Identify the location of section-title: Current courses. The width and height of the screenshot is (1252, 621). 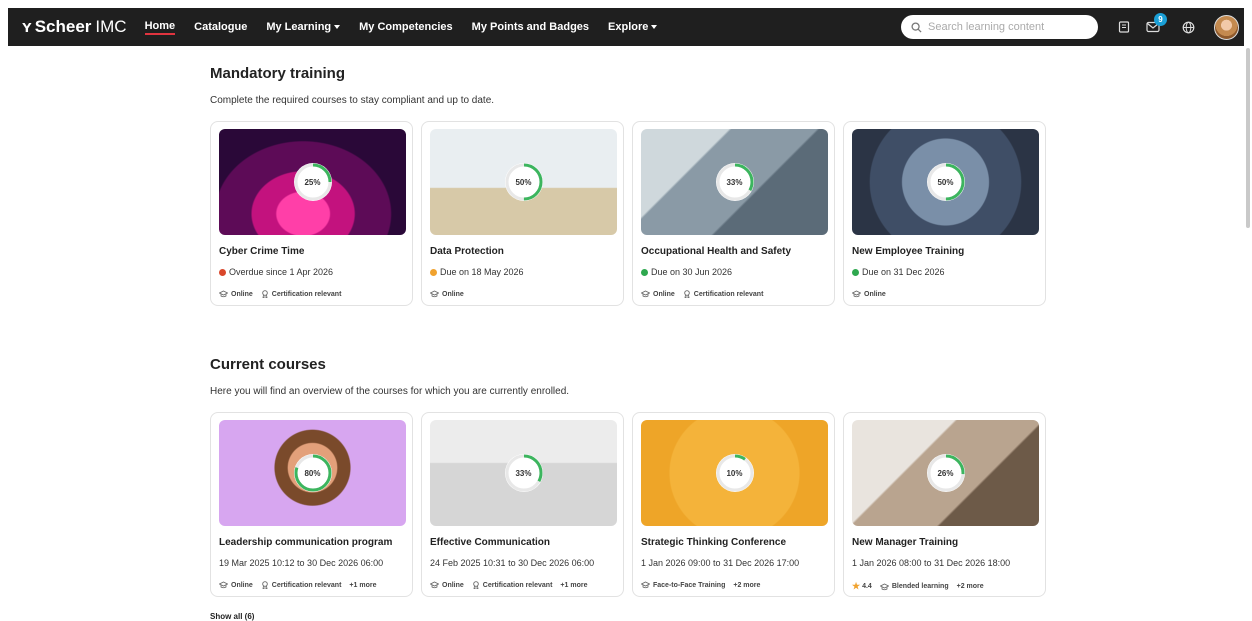
(268, 364).